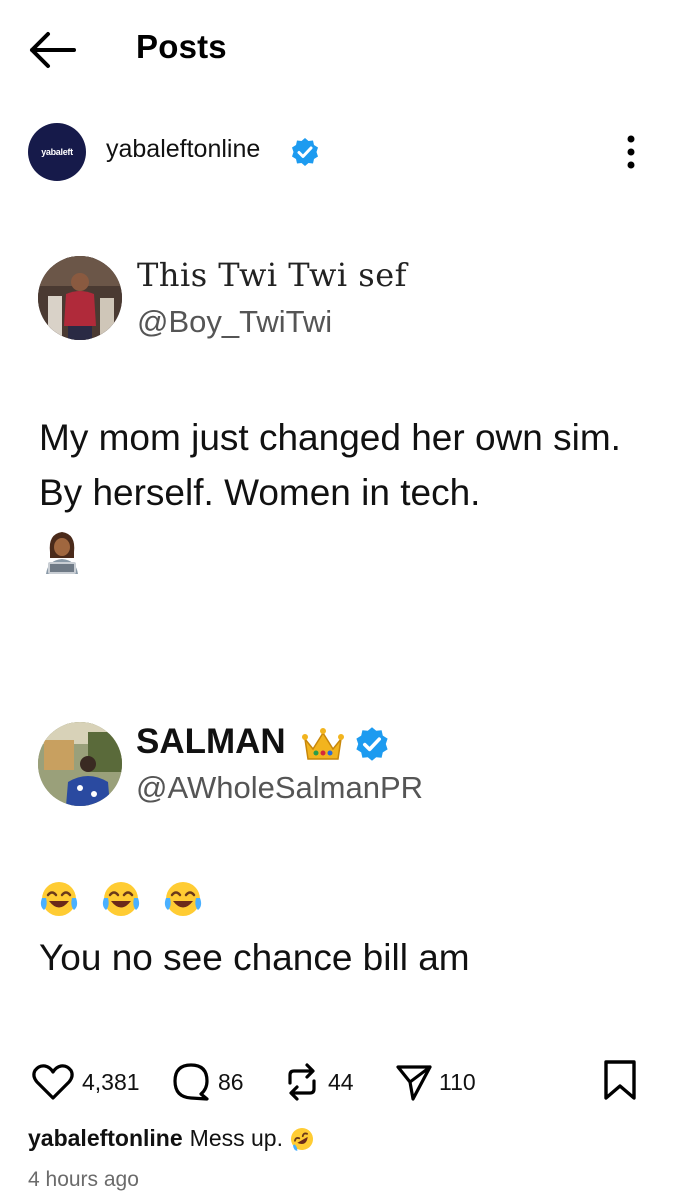 The image size is (673, 1200). What do you see at coordinates (183, 149) in the screenshot?
I see `author-username: yabaleftonline` at bounding box center [183, 149].